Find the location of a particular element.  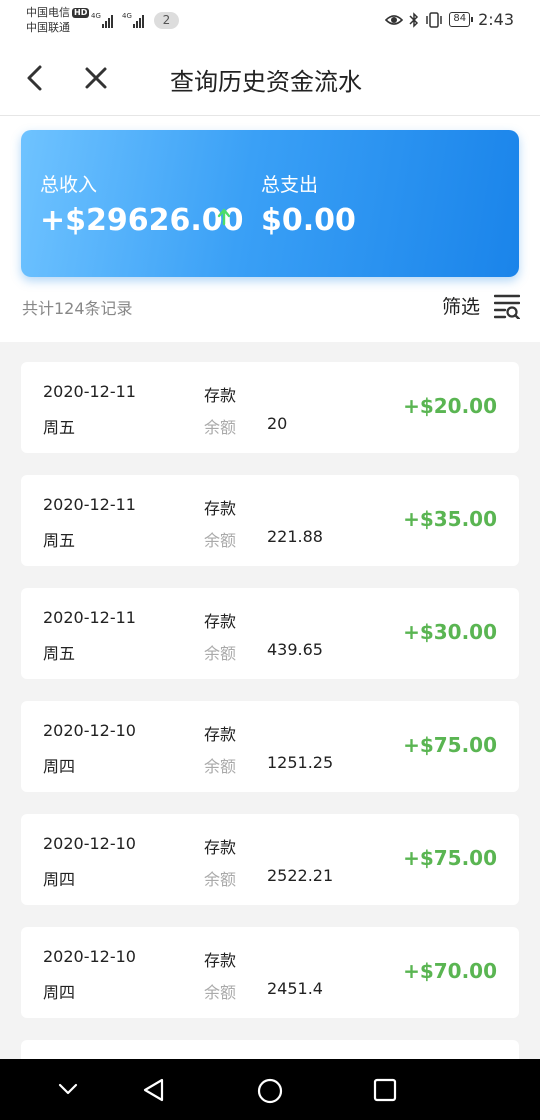

total-income-label: 总收入 is located at coordinates (69, 185).